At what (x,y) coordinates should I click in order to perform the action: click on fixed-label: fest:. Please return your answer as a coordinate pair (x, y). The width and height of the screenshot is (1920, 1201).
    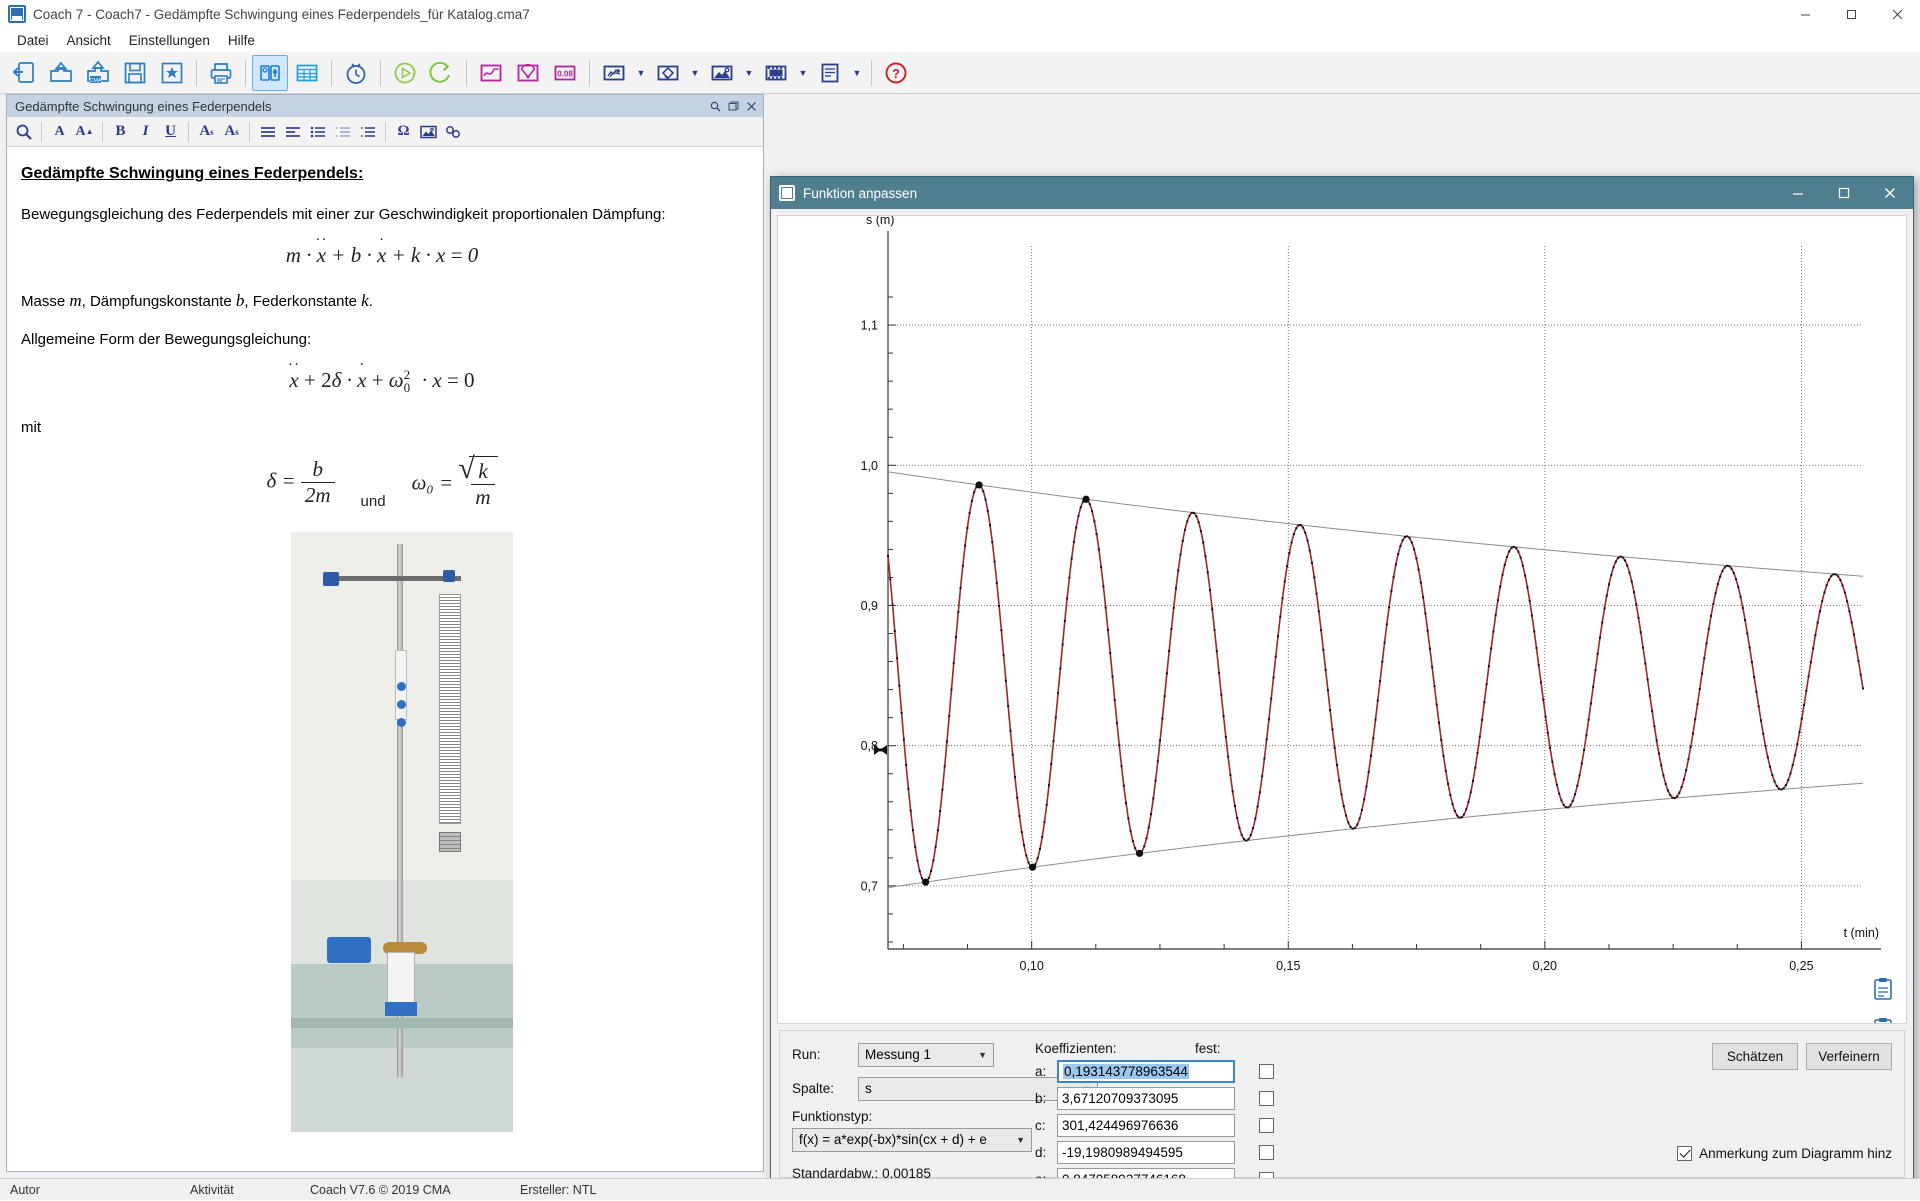
    Looking at the image, I should click on (1208, 1048).